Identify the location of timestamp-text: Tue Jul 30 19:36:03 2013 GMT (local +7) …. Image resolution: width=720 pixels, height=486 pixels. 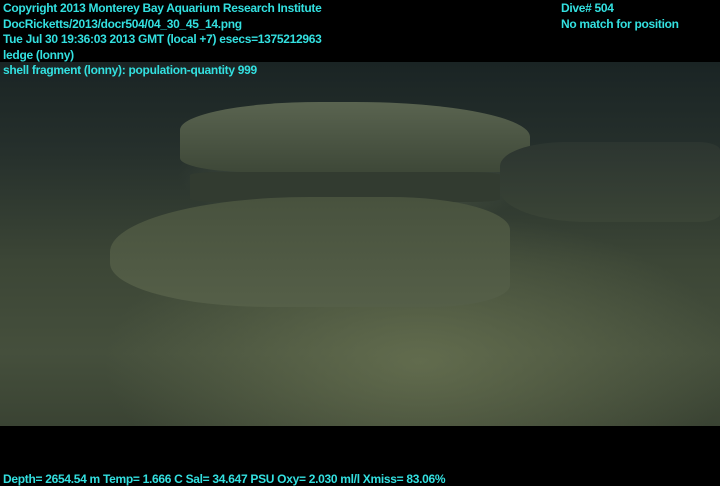
(162, 39).